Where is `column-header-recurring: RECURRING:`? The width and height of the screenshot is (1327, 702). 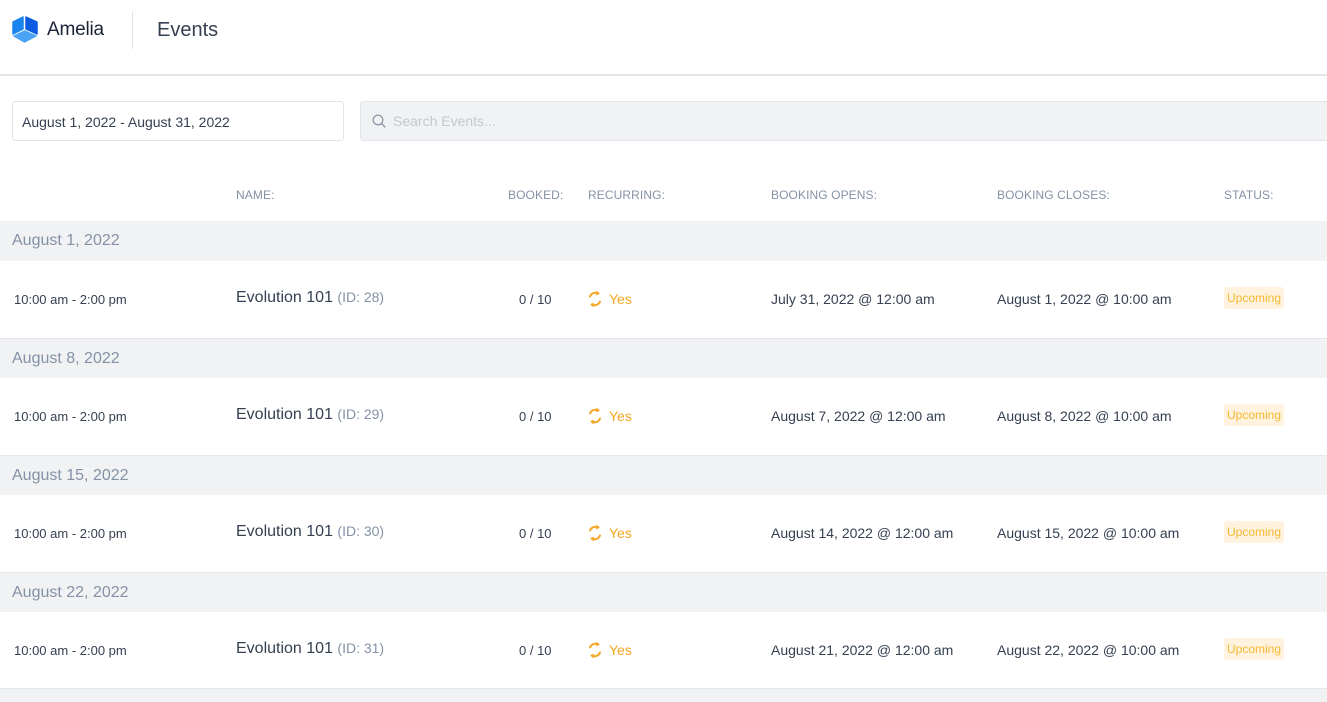
column-header-recurring: RECURRING: is located at coordinates (627, 195).